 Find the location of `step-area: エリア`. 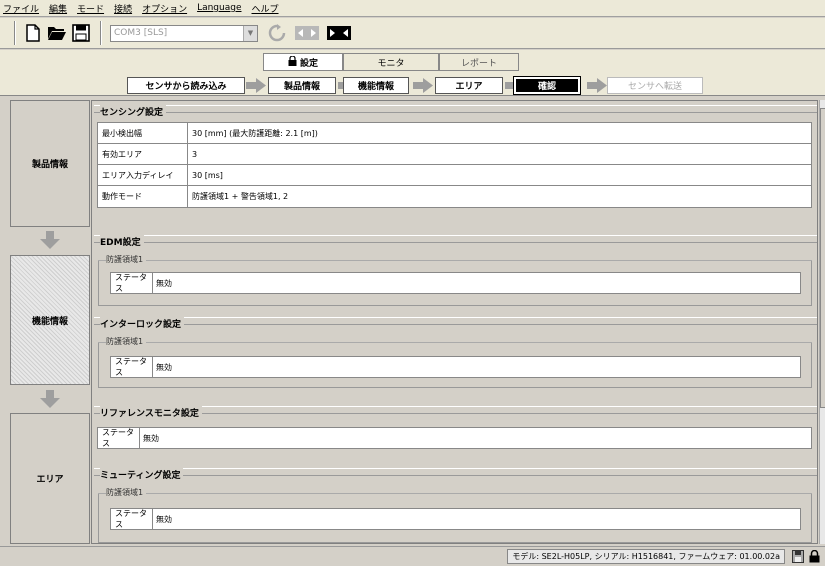

step-area: エリア is located at coordinates (469, 85).